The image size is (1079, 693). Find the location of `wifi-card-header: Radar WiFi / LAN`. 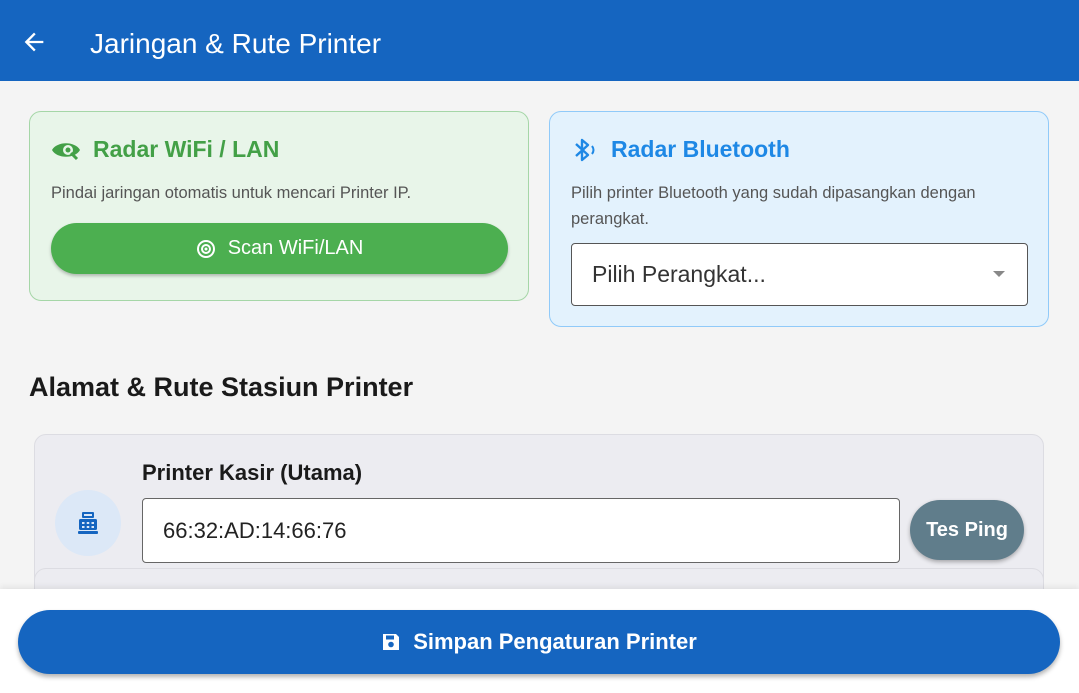

wifi-card-header: Radar WiFi / LAN is located at coordinates (165, 149).